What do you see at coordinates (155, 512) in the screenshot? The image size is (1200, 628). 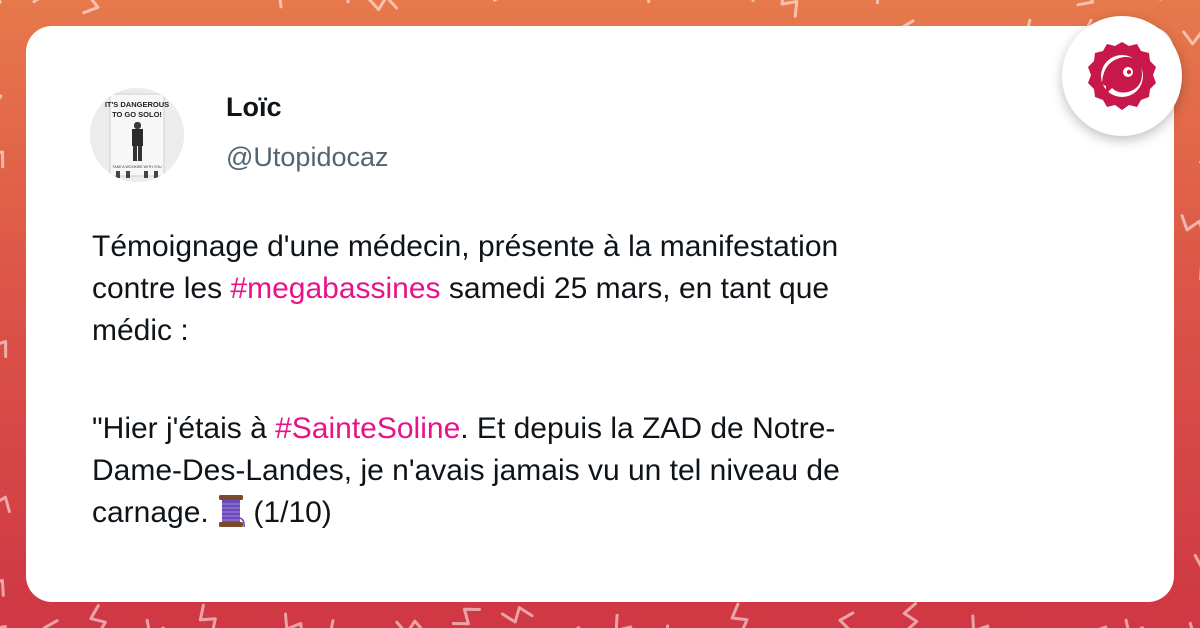 I see `tweet-text-segment: carnage.` at bounding box center [155, 512].